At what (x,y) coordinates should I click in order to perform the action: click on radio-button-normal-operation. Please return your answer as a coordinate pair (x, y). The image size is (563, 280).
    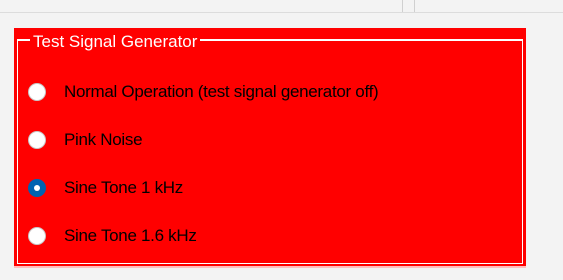
    Looking at the image, I should click on (37, 92).